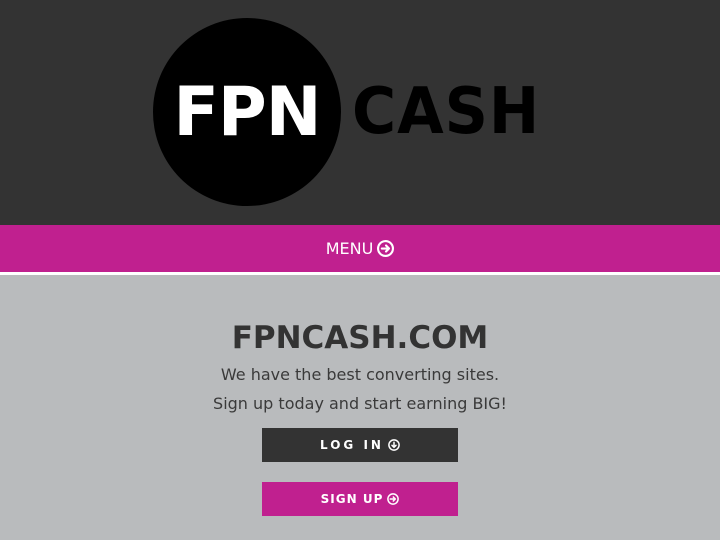  What do you see at coordinates (349, 248) in the screenshot?
I see `menu-label: MENU` at bounding box center [349, 248].